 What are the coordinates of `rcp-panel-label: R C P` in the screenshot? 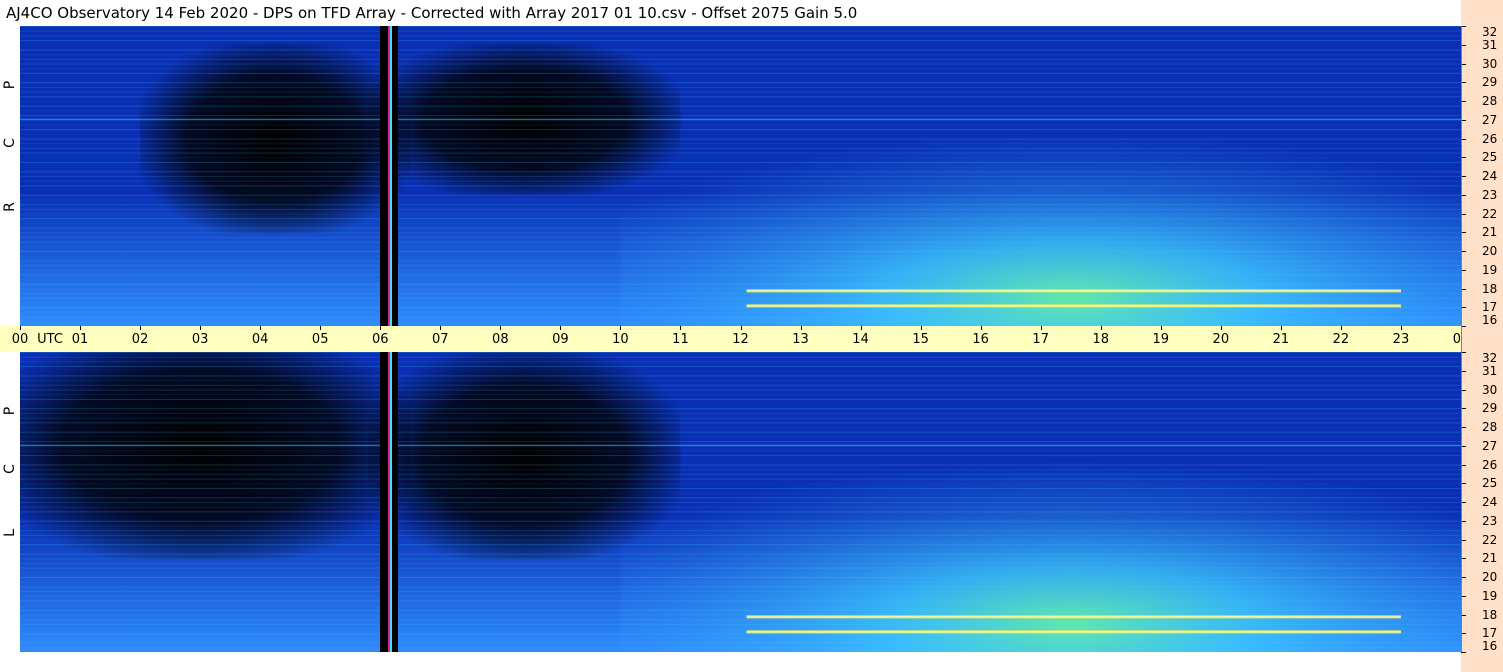 It's located at (10, 176).